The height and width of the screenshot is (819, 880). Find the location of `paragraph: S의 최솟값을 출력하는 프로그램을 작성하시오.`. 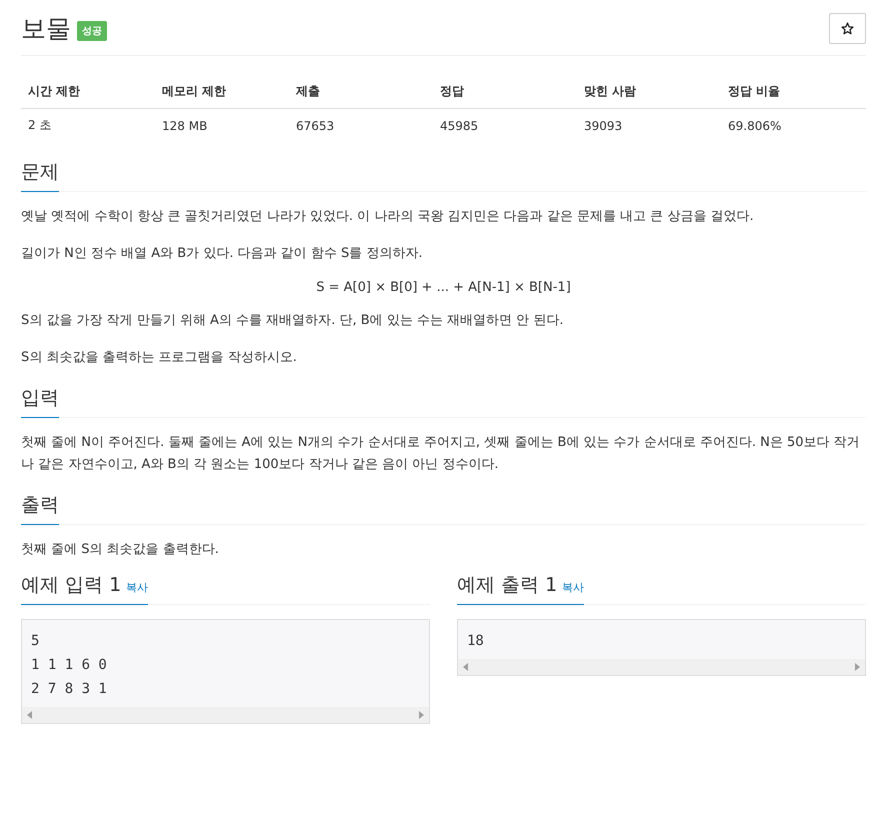

paragraph: S의 최솟값을 출력하는 프로그램을 작성하시오. is located at coordinates (159, 358).